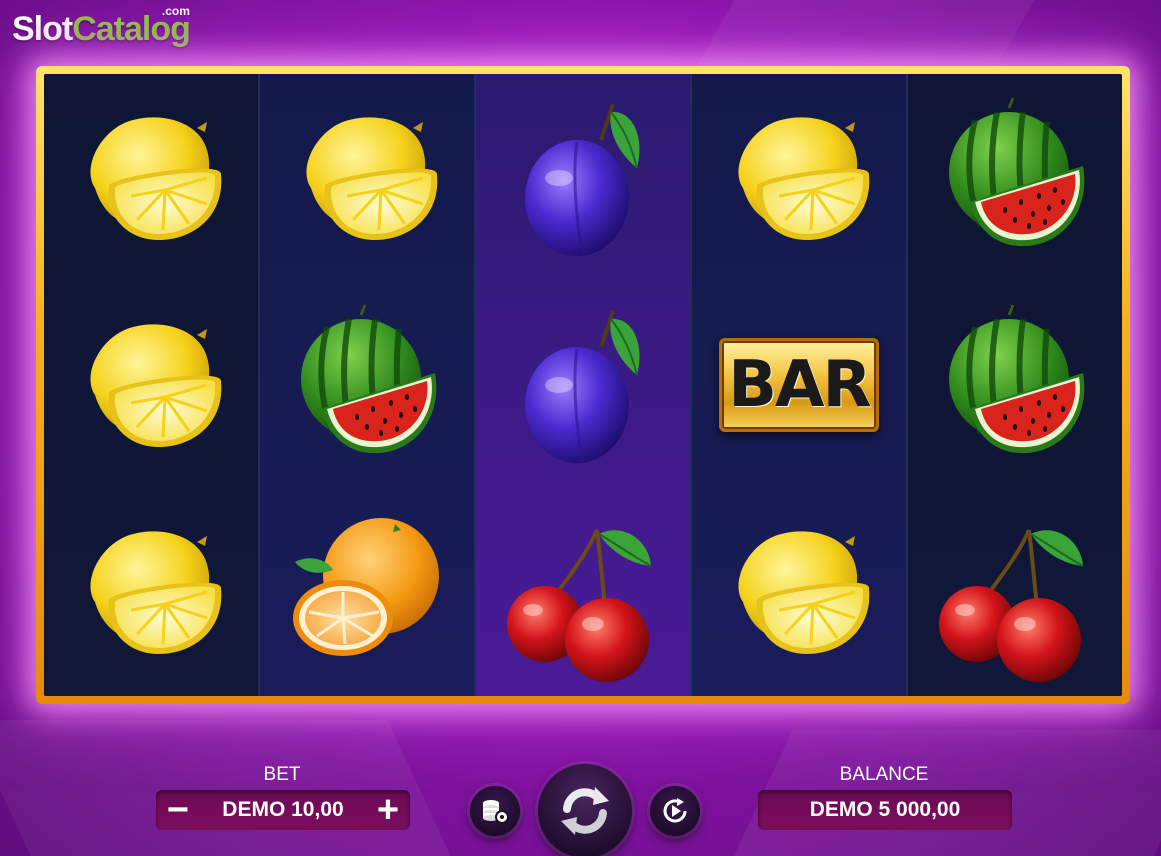 The height and width of the screenshot is (856, 1161). I want to click on reel-5-symbol-cherry, so click(1015, 597).